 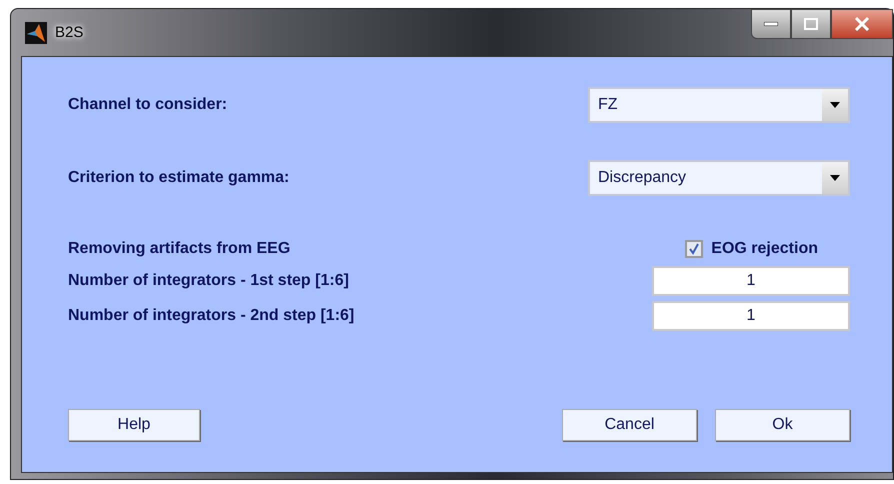 I want to click on help-button: Help, so click(x=134, y=425).